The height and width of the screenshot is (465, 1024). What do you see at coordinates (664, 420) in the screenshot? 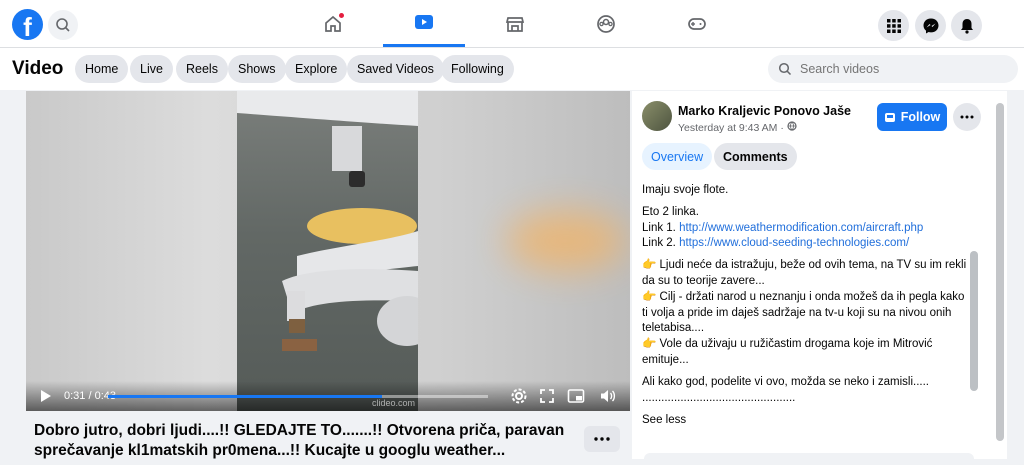
I see `see-less-link: See less` at bounding box center [664, 420].